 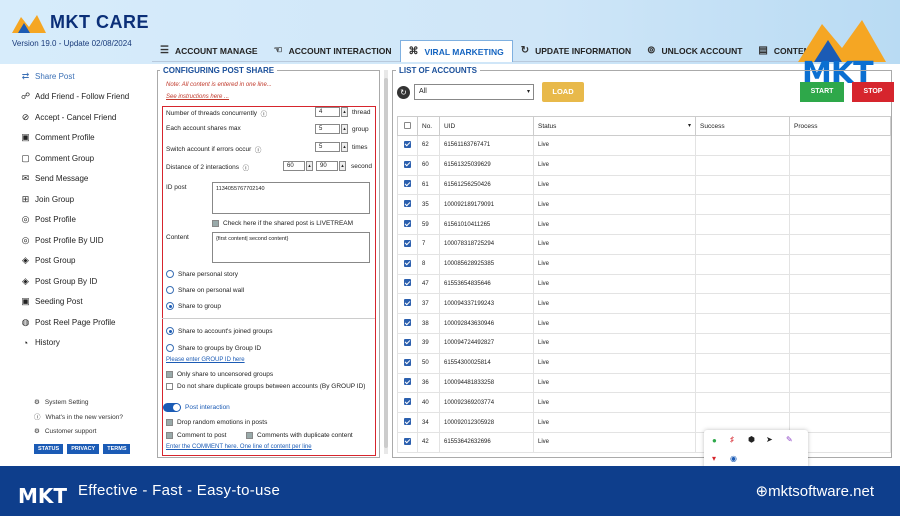 I want to click on refresh-icon: ↻, so click(x=403, y=92).